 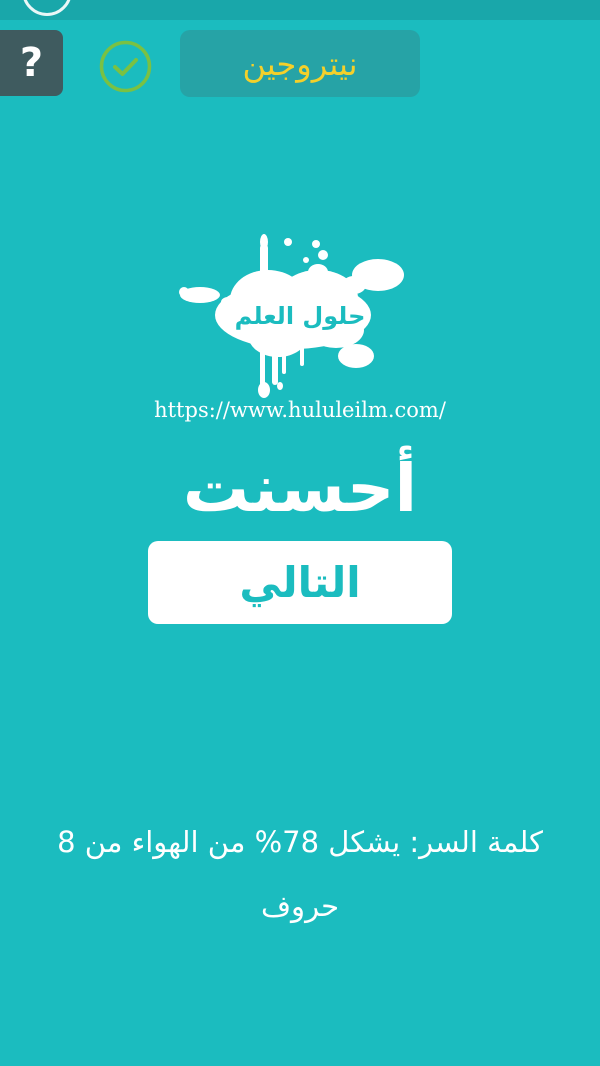 I want to click on site-url: https://www.hululeilm.com/, so click(x=300, y=410).